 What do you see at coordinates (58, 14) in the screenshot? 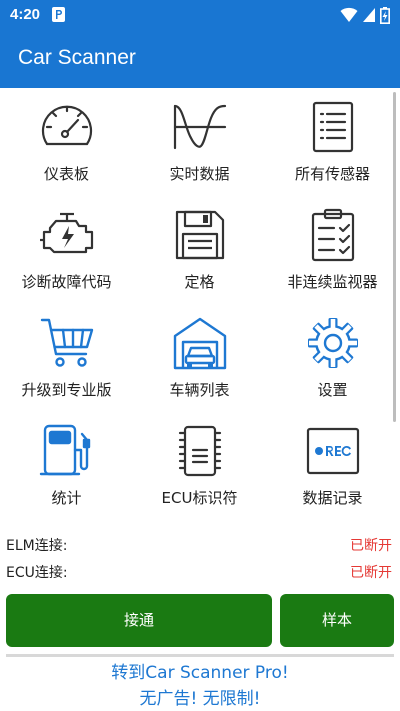
I see `notification-p-icon` at bounding box center [58, 14].